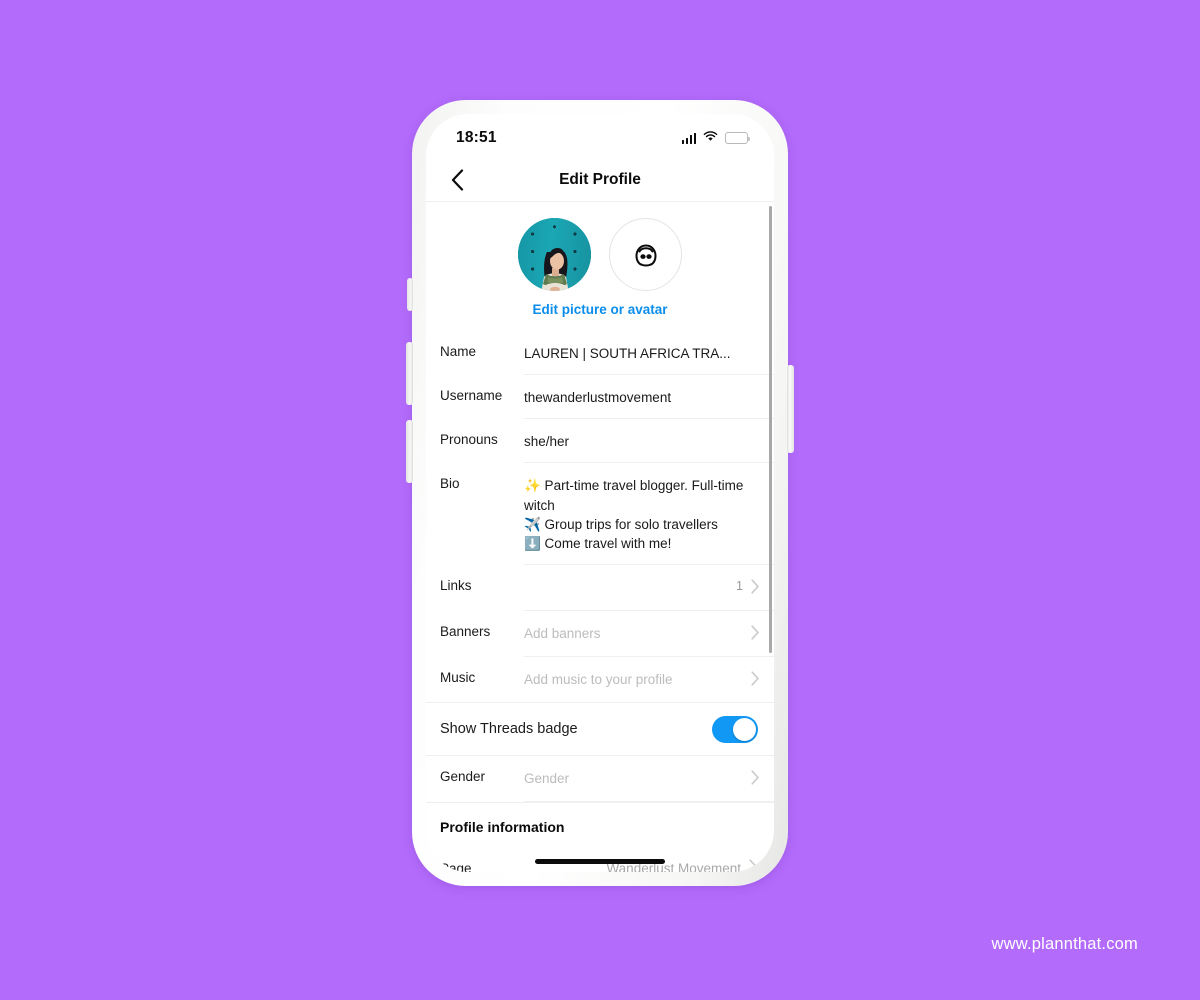 The height and width of the screenshot is (1000, 1200). I want to click on form-row: Music Add music to your profile, so click(600, 679).